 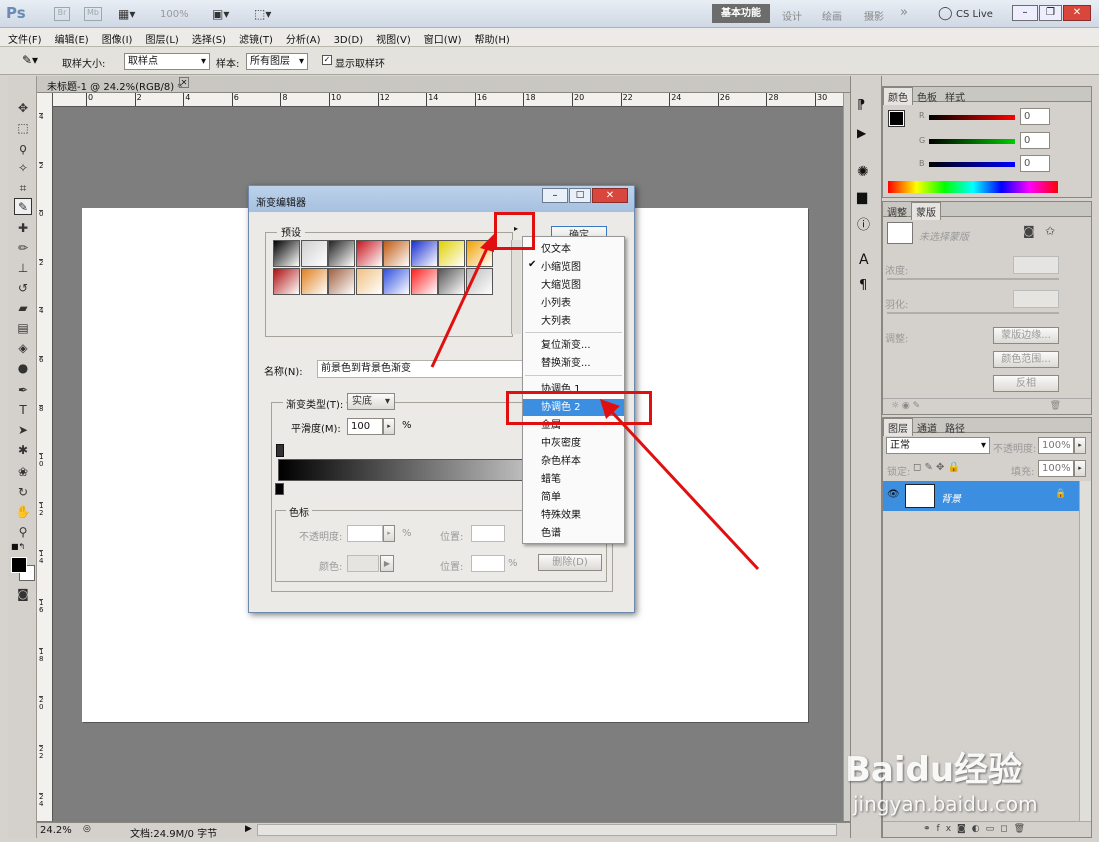 What do you see at coordinates (19, 565) in the screenshot?
I see `foreground-color-swatch` at bounding box center [19, 565].